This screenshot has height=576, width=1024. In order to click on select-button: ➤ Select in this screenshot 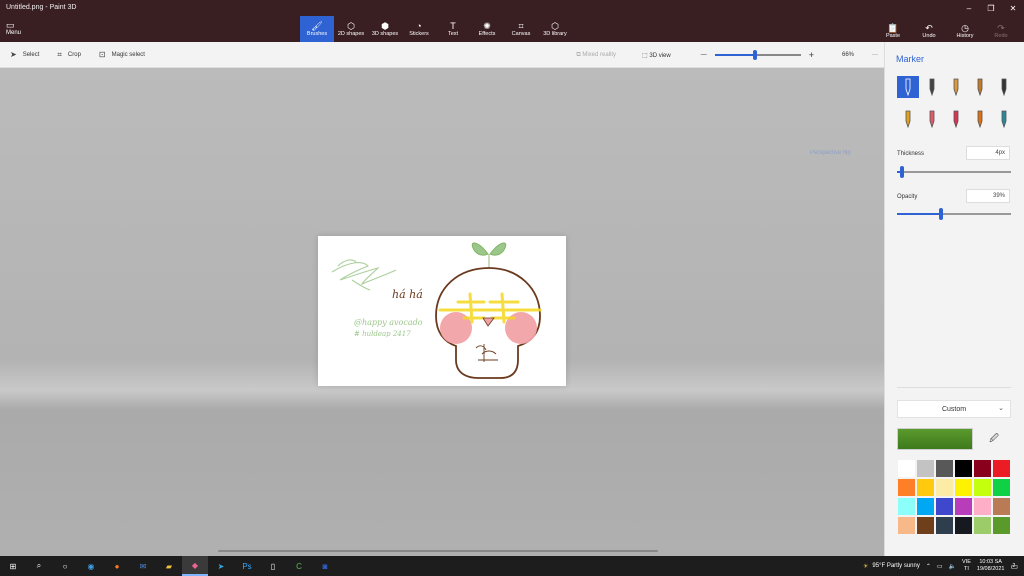, I will do `click(24, 54)`.